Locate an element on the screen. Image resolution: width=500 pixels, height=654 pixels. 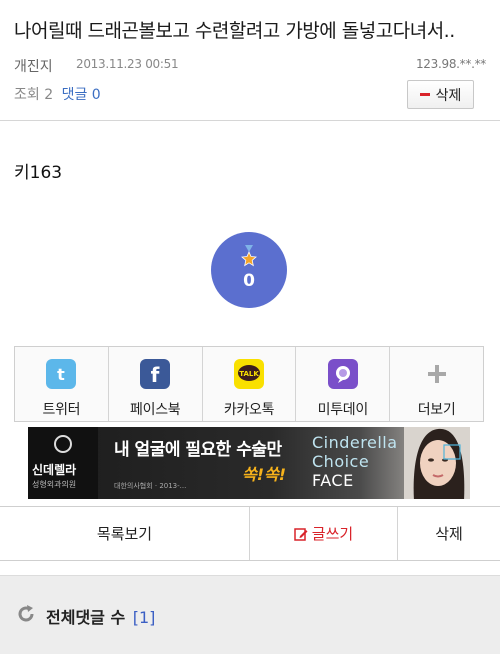
comments-title: 전체댓글 수 [1] is located at coordinates (100, 616).